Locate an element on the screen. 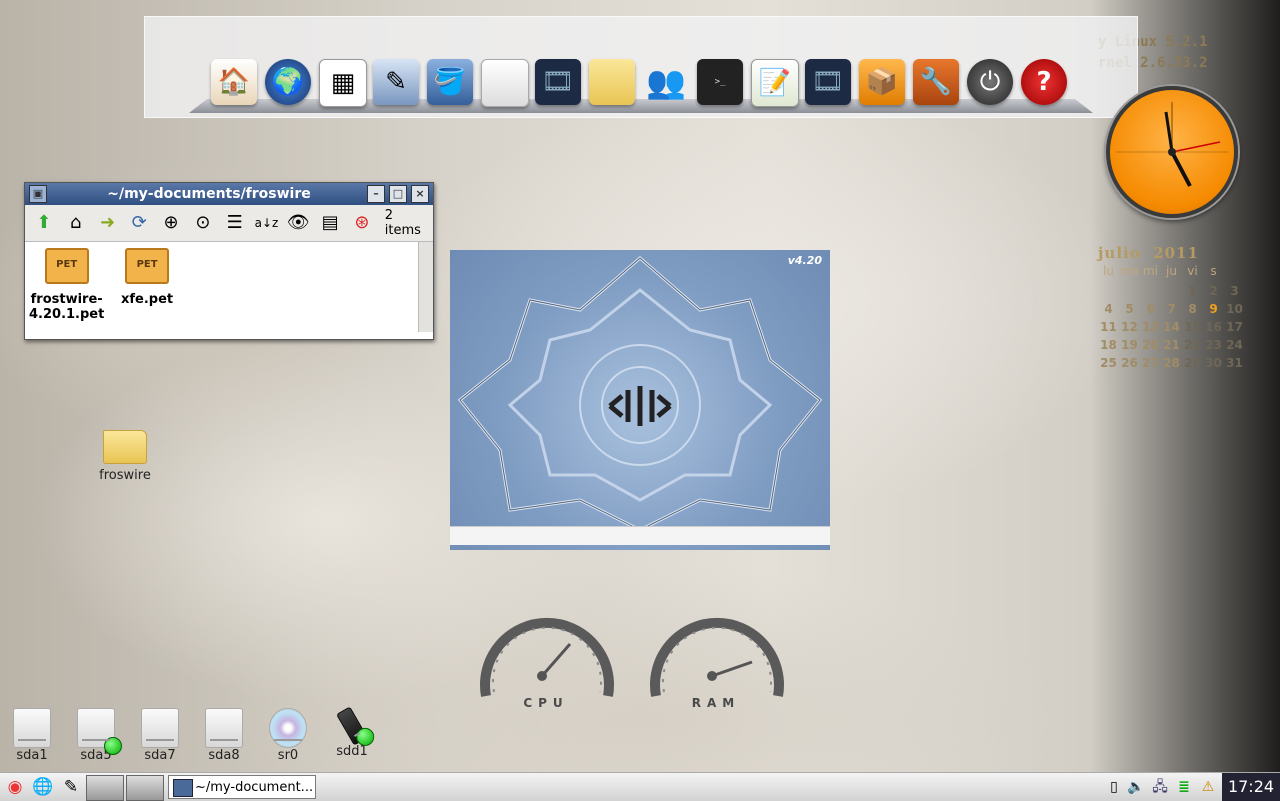 The image size is (1280, 801). taskbar-clock: 17:24 is located at coordinates (1251, 787).